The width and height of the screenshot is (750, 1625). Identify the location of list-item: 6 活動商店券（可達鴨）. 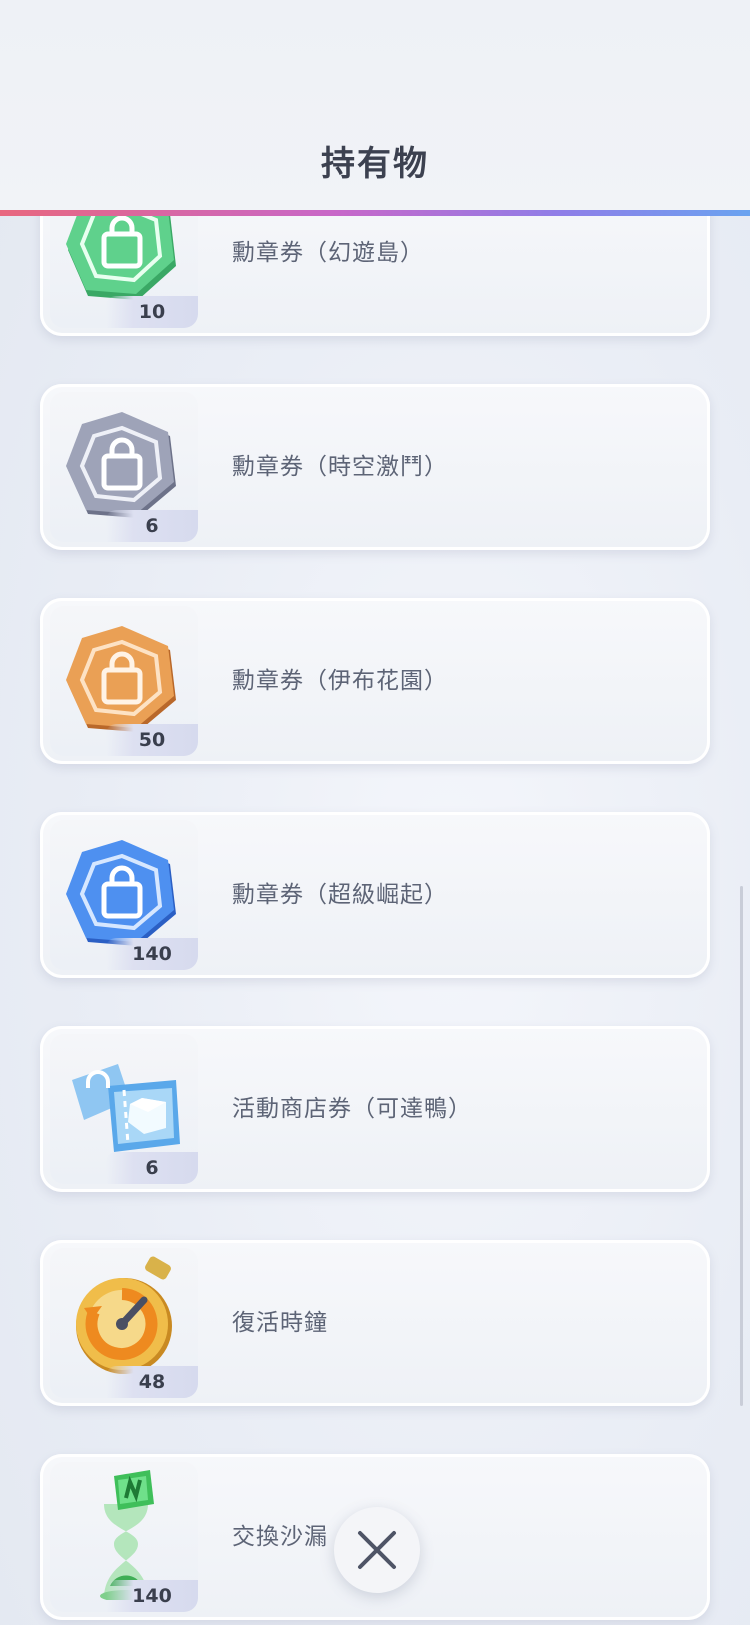
(375, 1109).